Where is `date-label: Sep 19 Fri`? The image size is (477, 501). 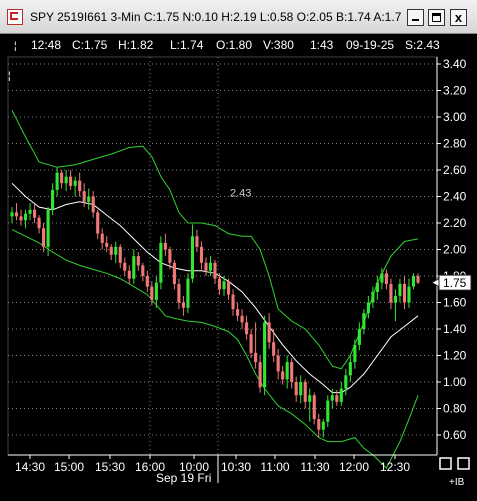
date-label: Sep 19 Fri is located at coordinates (183, 478).